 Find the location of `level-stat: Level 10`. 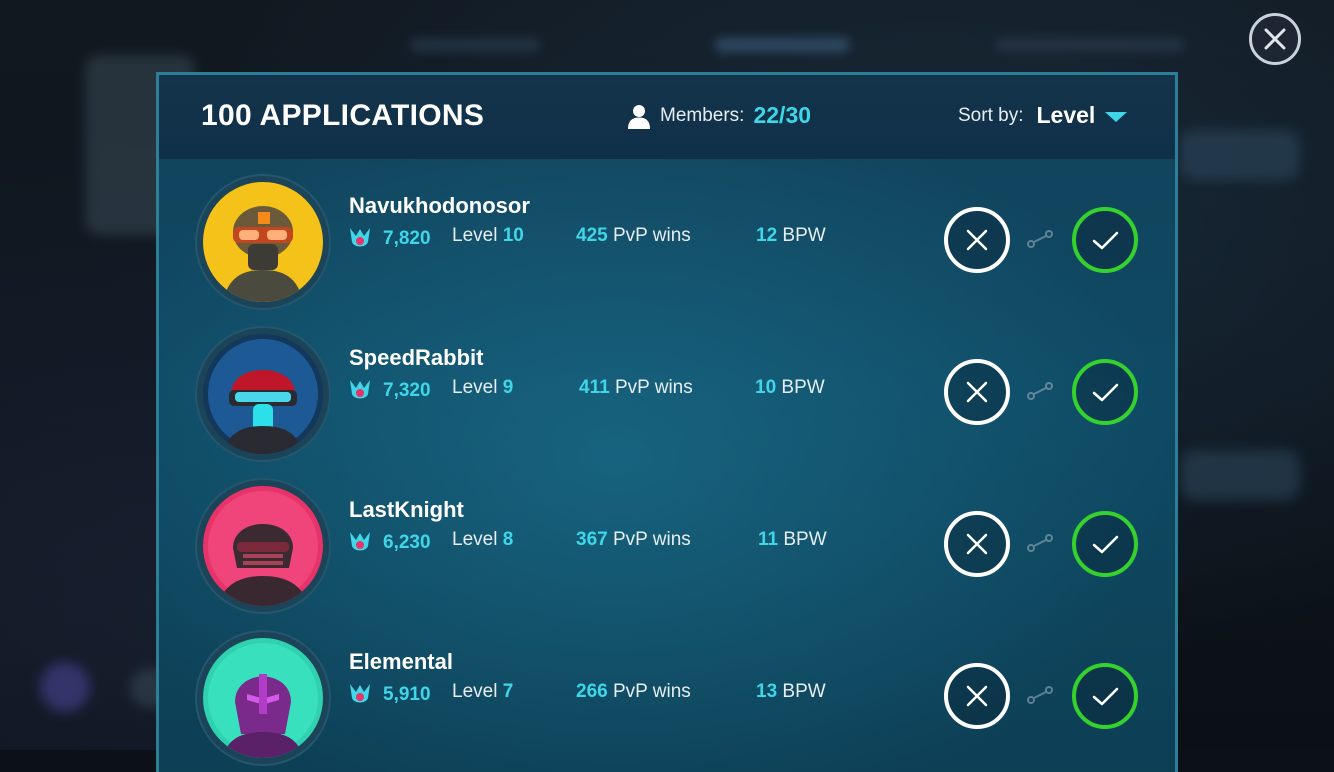

level-stat: Level 10 is located at coordinates (488, 236).